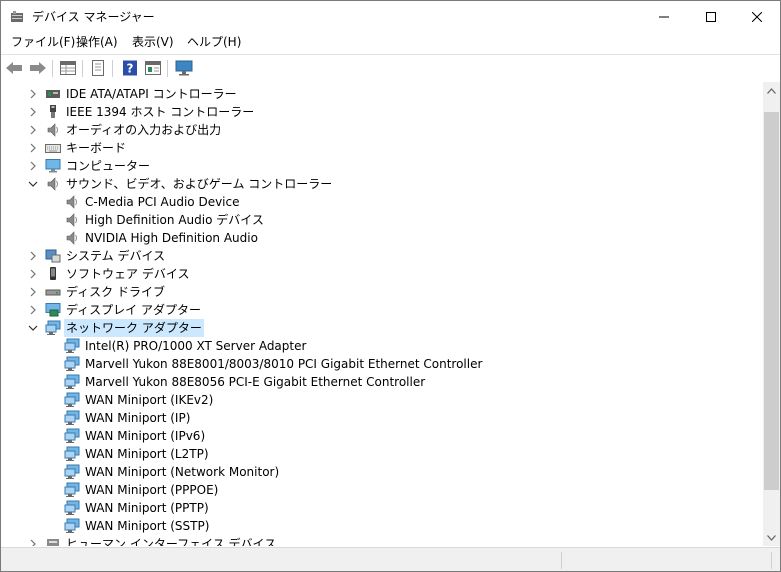 Image resolution: width=781 pixels, height=572 pixels. What do you see at coordinates (390, 559) in the screenshot?
I see `status-bar` at bounding box center [390, 559].